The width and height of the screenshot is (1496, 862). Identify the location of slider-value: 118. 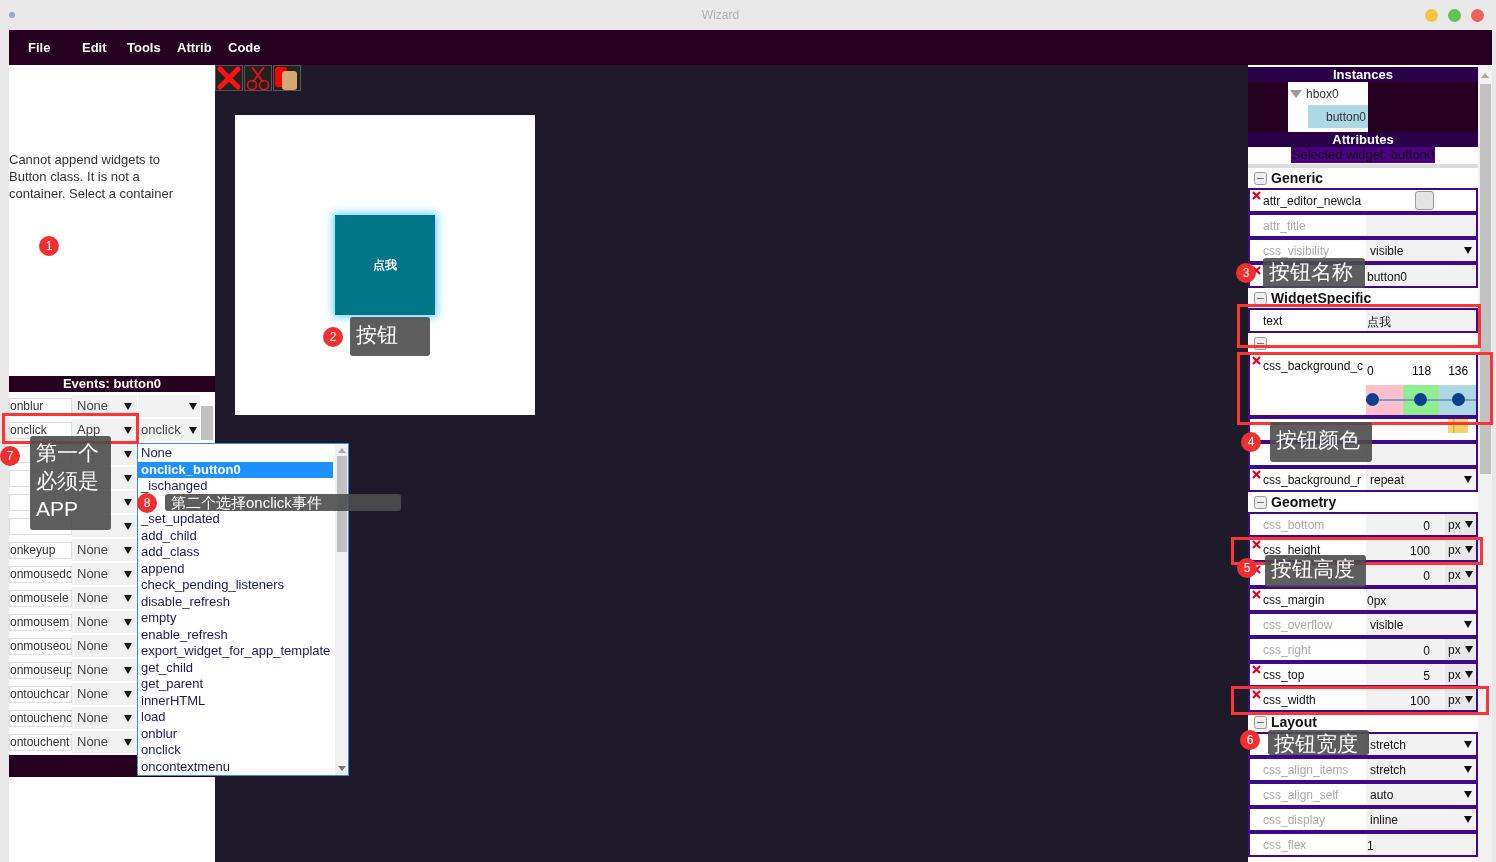
(1421, 371).